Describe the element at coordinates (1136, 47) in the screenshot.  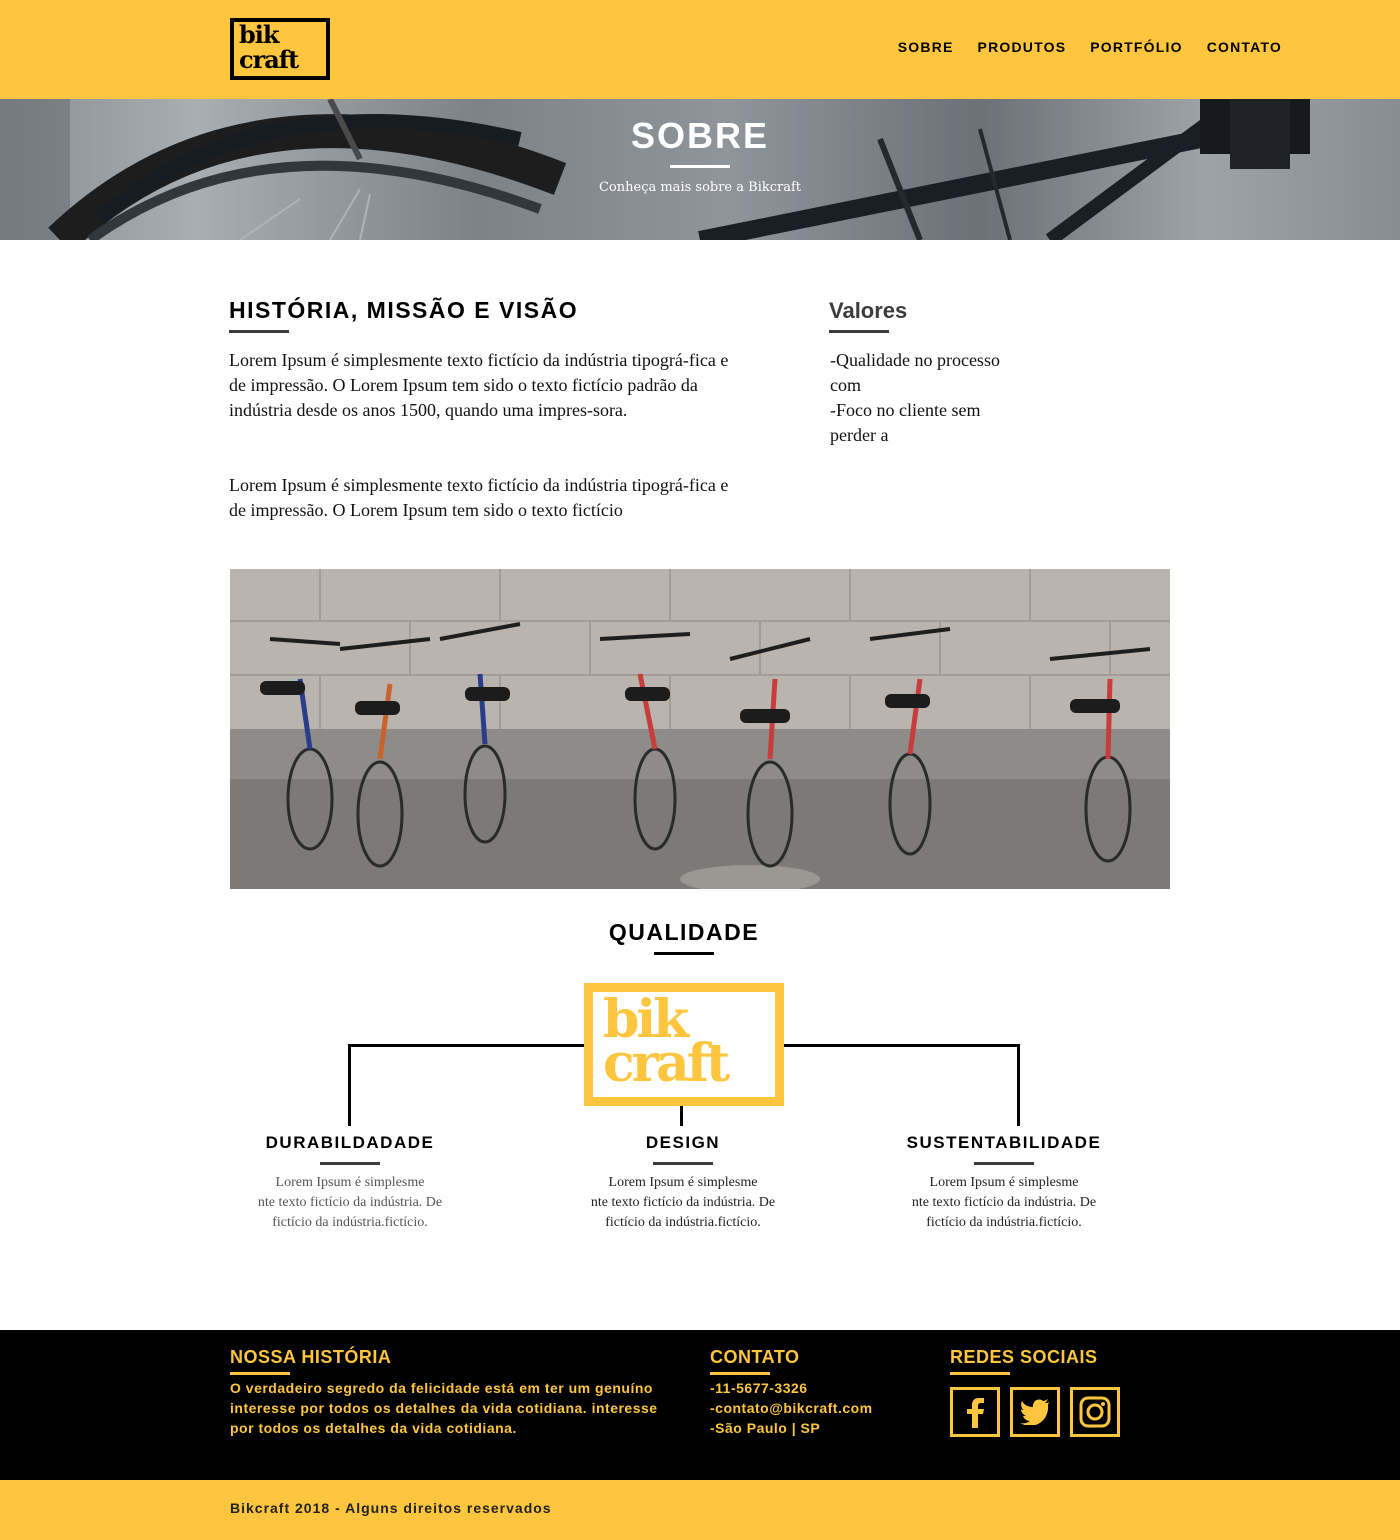
I see `nav-link-portfolio: PORTFÓLIO` at that location.